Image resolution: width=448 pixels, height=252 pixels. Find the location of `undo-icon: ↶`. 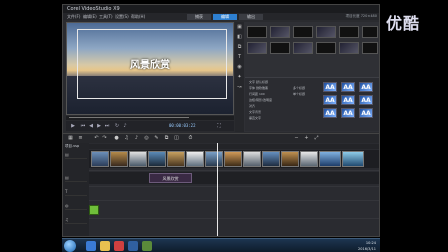

undo-icon: ↶ is located at coordinates (96, 138).